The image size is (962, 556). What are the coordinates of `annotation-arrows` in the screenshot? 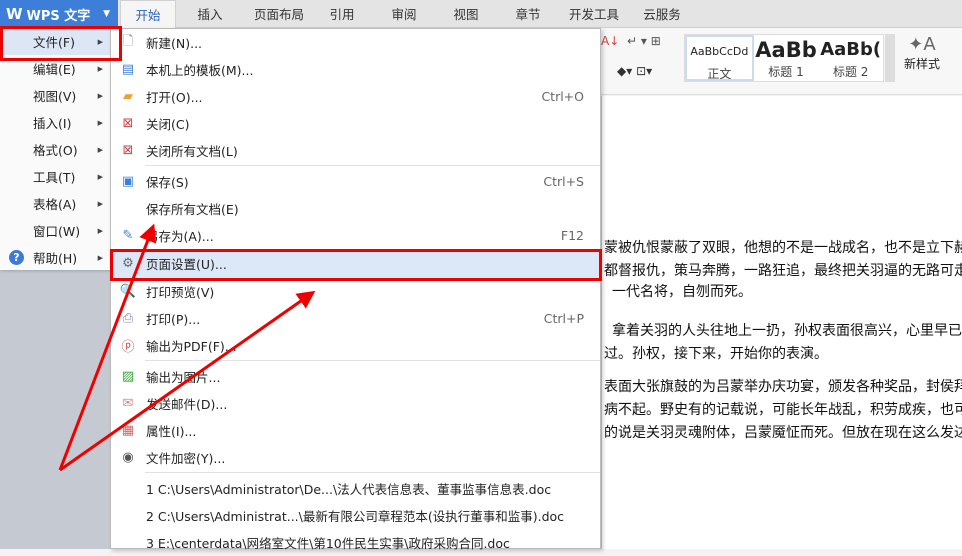 It's located at (187, 347).